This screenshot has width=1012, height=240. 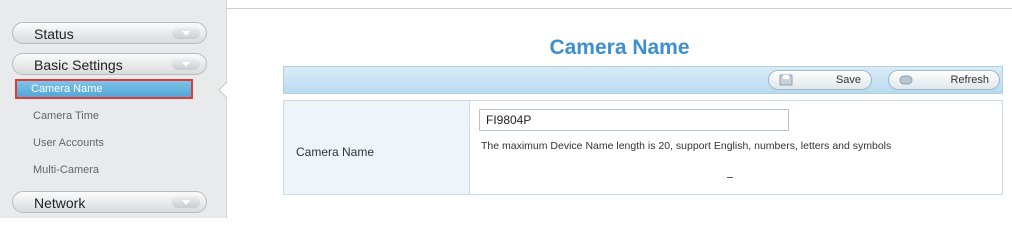 What do you see at coordinates (634, 120) in the screenshot?
I see `camera-name-input` at bounding box center [634, 120].